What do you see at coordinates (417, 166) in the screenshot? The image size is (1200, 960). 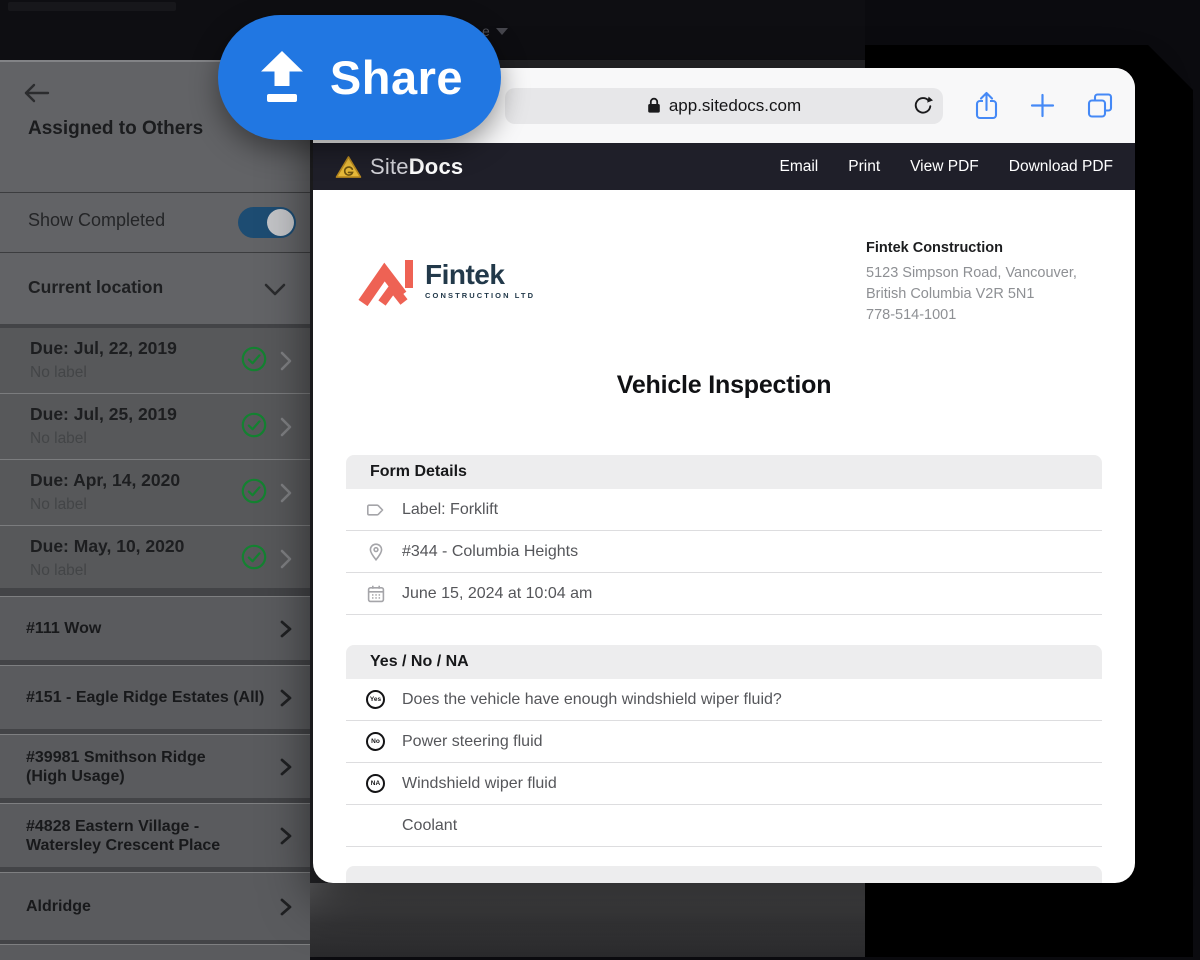 I see `brand-wordmark: SiteDocs` at bounding box center [417, 166].